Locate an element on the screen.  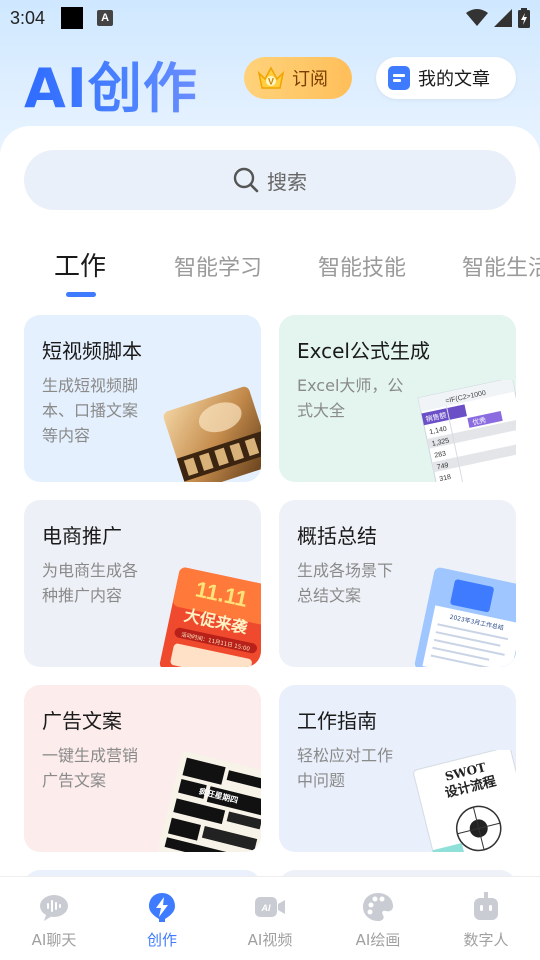
tab-work: 工作 is located at coordinates (80, 264).